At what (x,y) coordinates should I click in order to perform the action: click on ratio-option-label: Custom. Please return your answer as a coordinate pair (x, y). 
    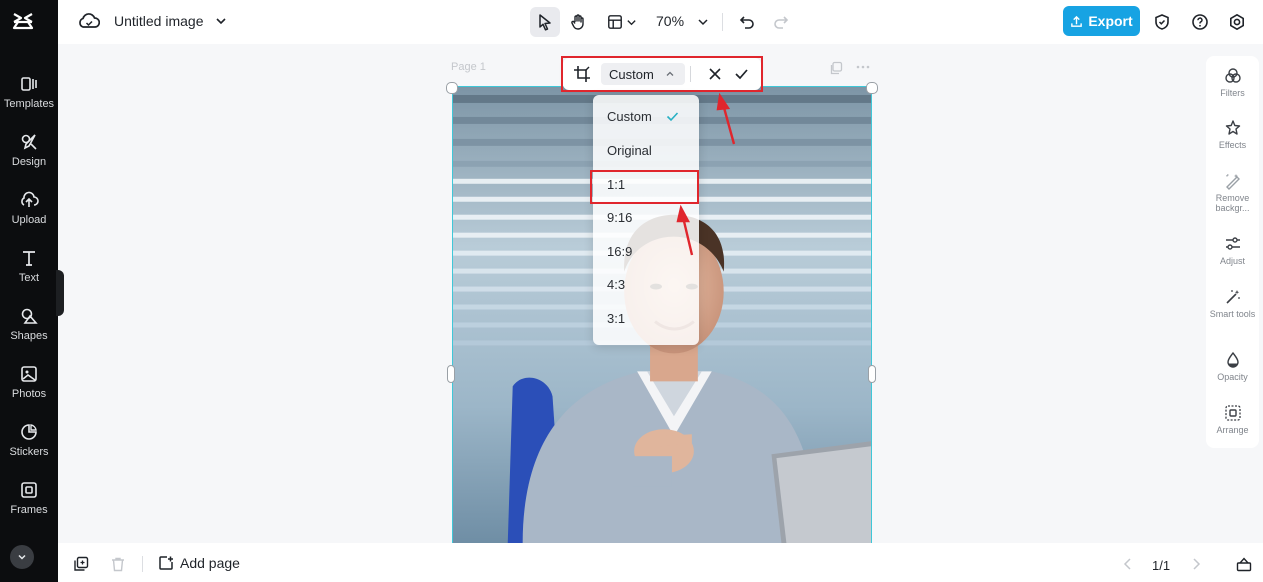
    Looking at the image, I should click on (629, 116).